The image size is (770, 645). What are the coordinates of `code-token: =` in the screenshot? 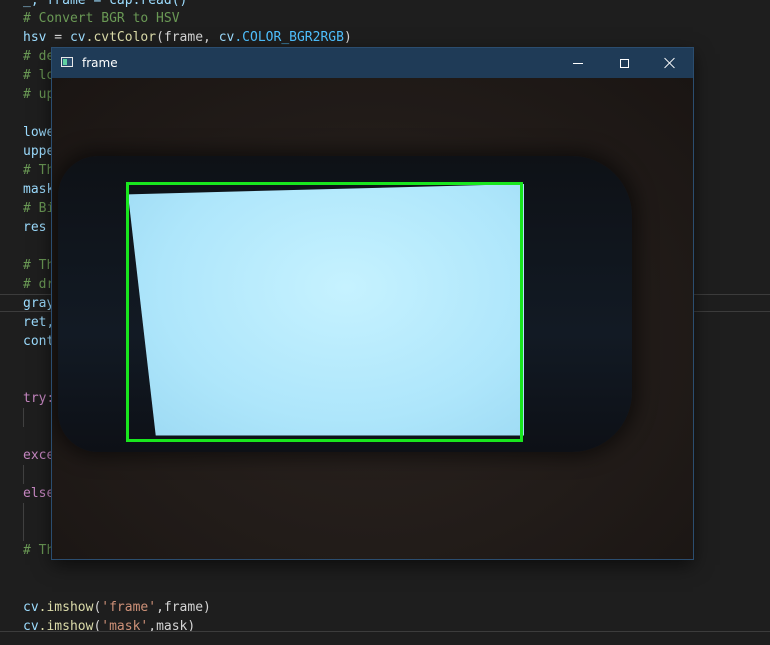 It's located at (58, 37).